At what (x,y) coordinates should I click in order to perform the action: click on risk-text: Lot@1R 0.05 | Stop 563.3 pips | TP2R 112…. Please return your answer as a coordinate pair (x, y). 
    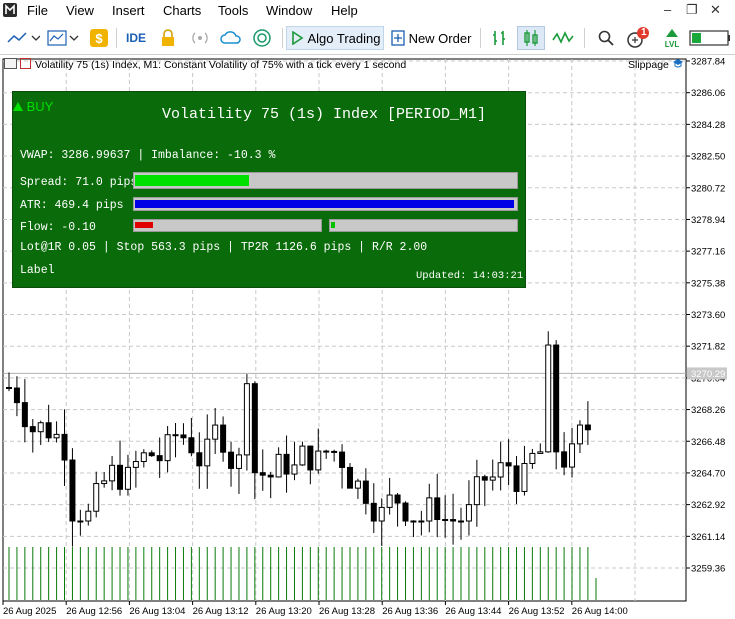
    Looking at the image, I should click on (224, 247).